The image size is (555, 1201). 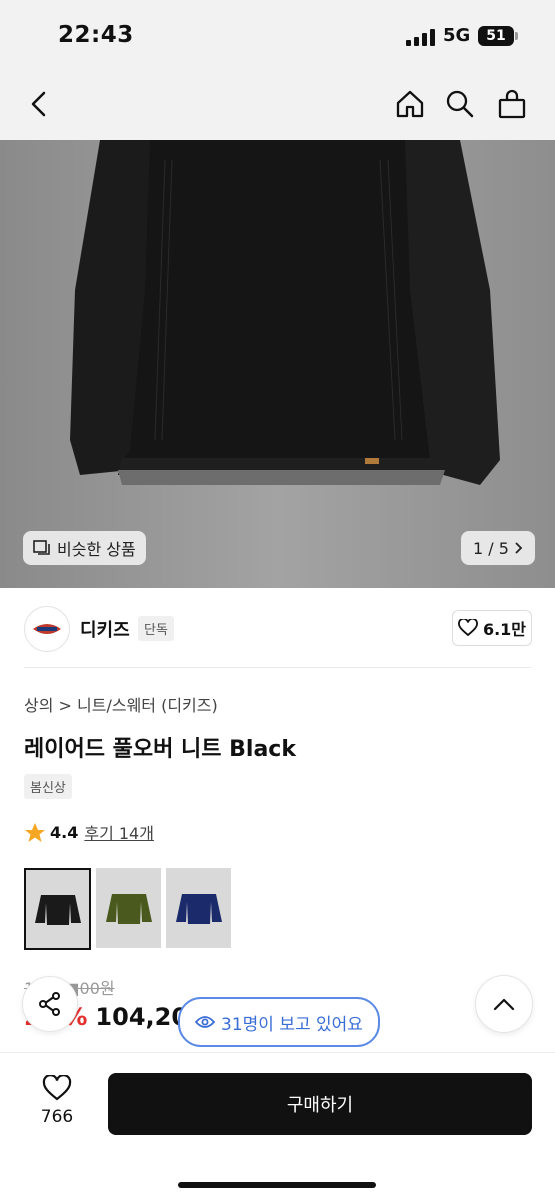 What do you see at coordinates (421, 37) in the screenshot?
I see `signal-icon` at bounding box center [421, 37].